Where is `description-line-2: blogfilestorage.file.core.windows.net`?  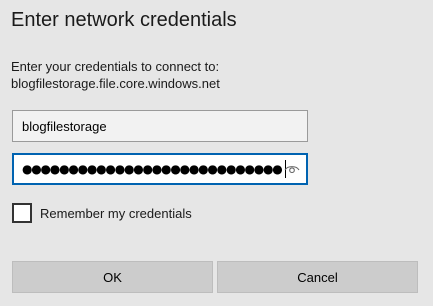 description-line-2: blogfilestorage.file.core.windows.net is located at coordinates (115, 83).